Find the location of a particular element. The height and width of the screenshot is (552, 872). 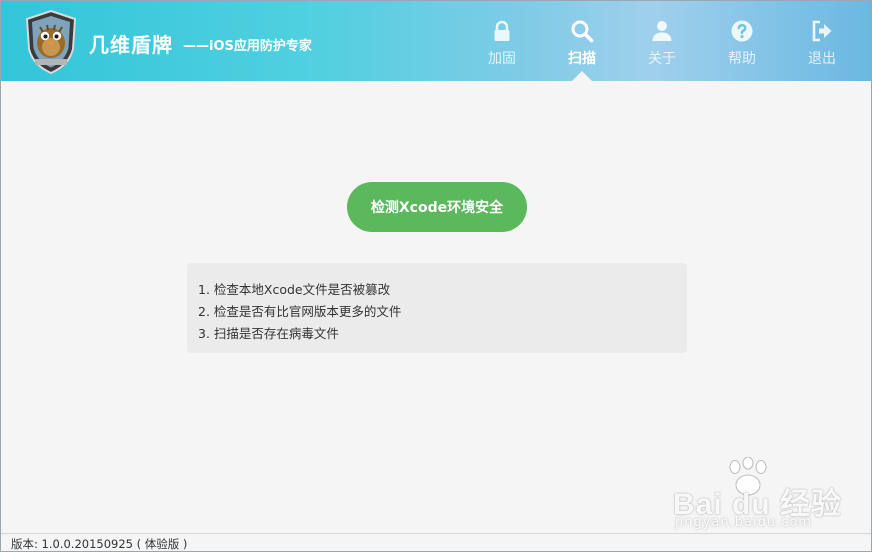

nav-label-scan: 扫描 is located at coordinates (582, 59).